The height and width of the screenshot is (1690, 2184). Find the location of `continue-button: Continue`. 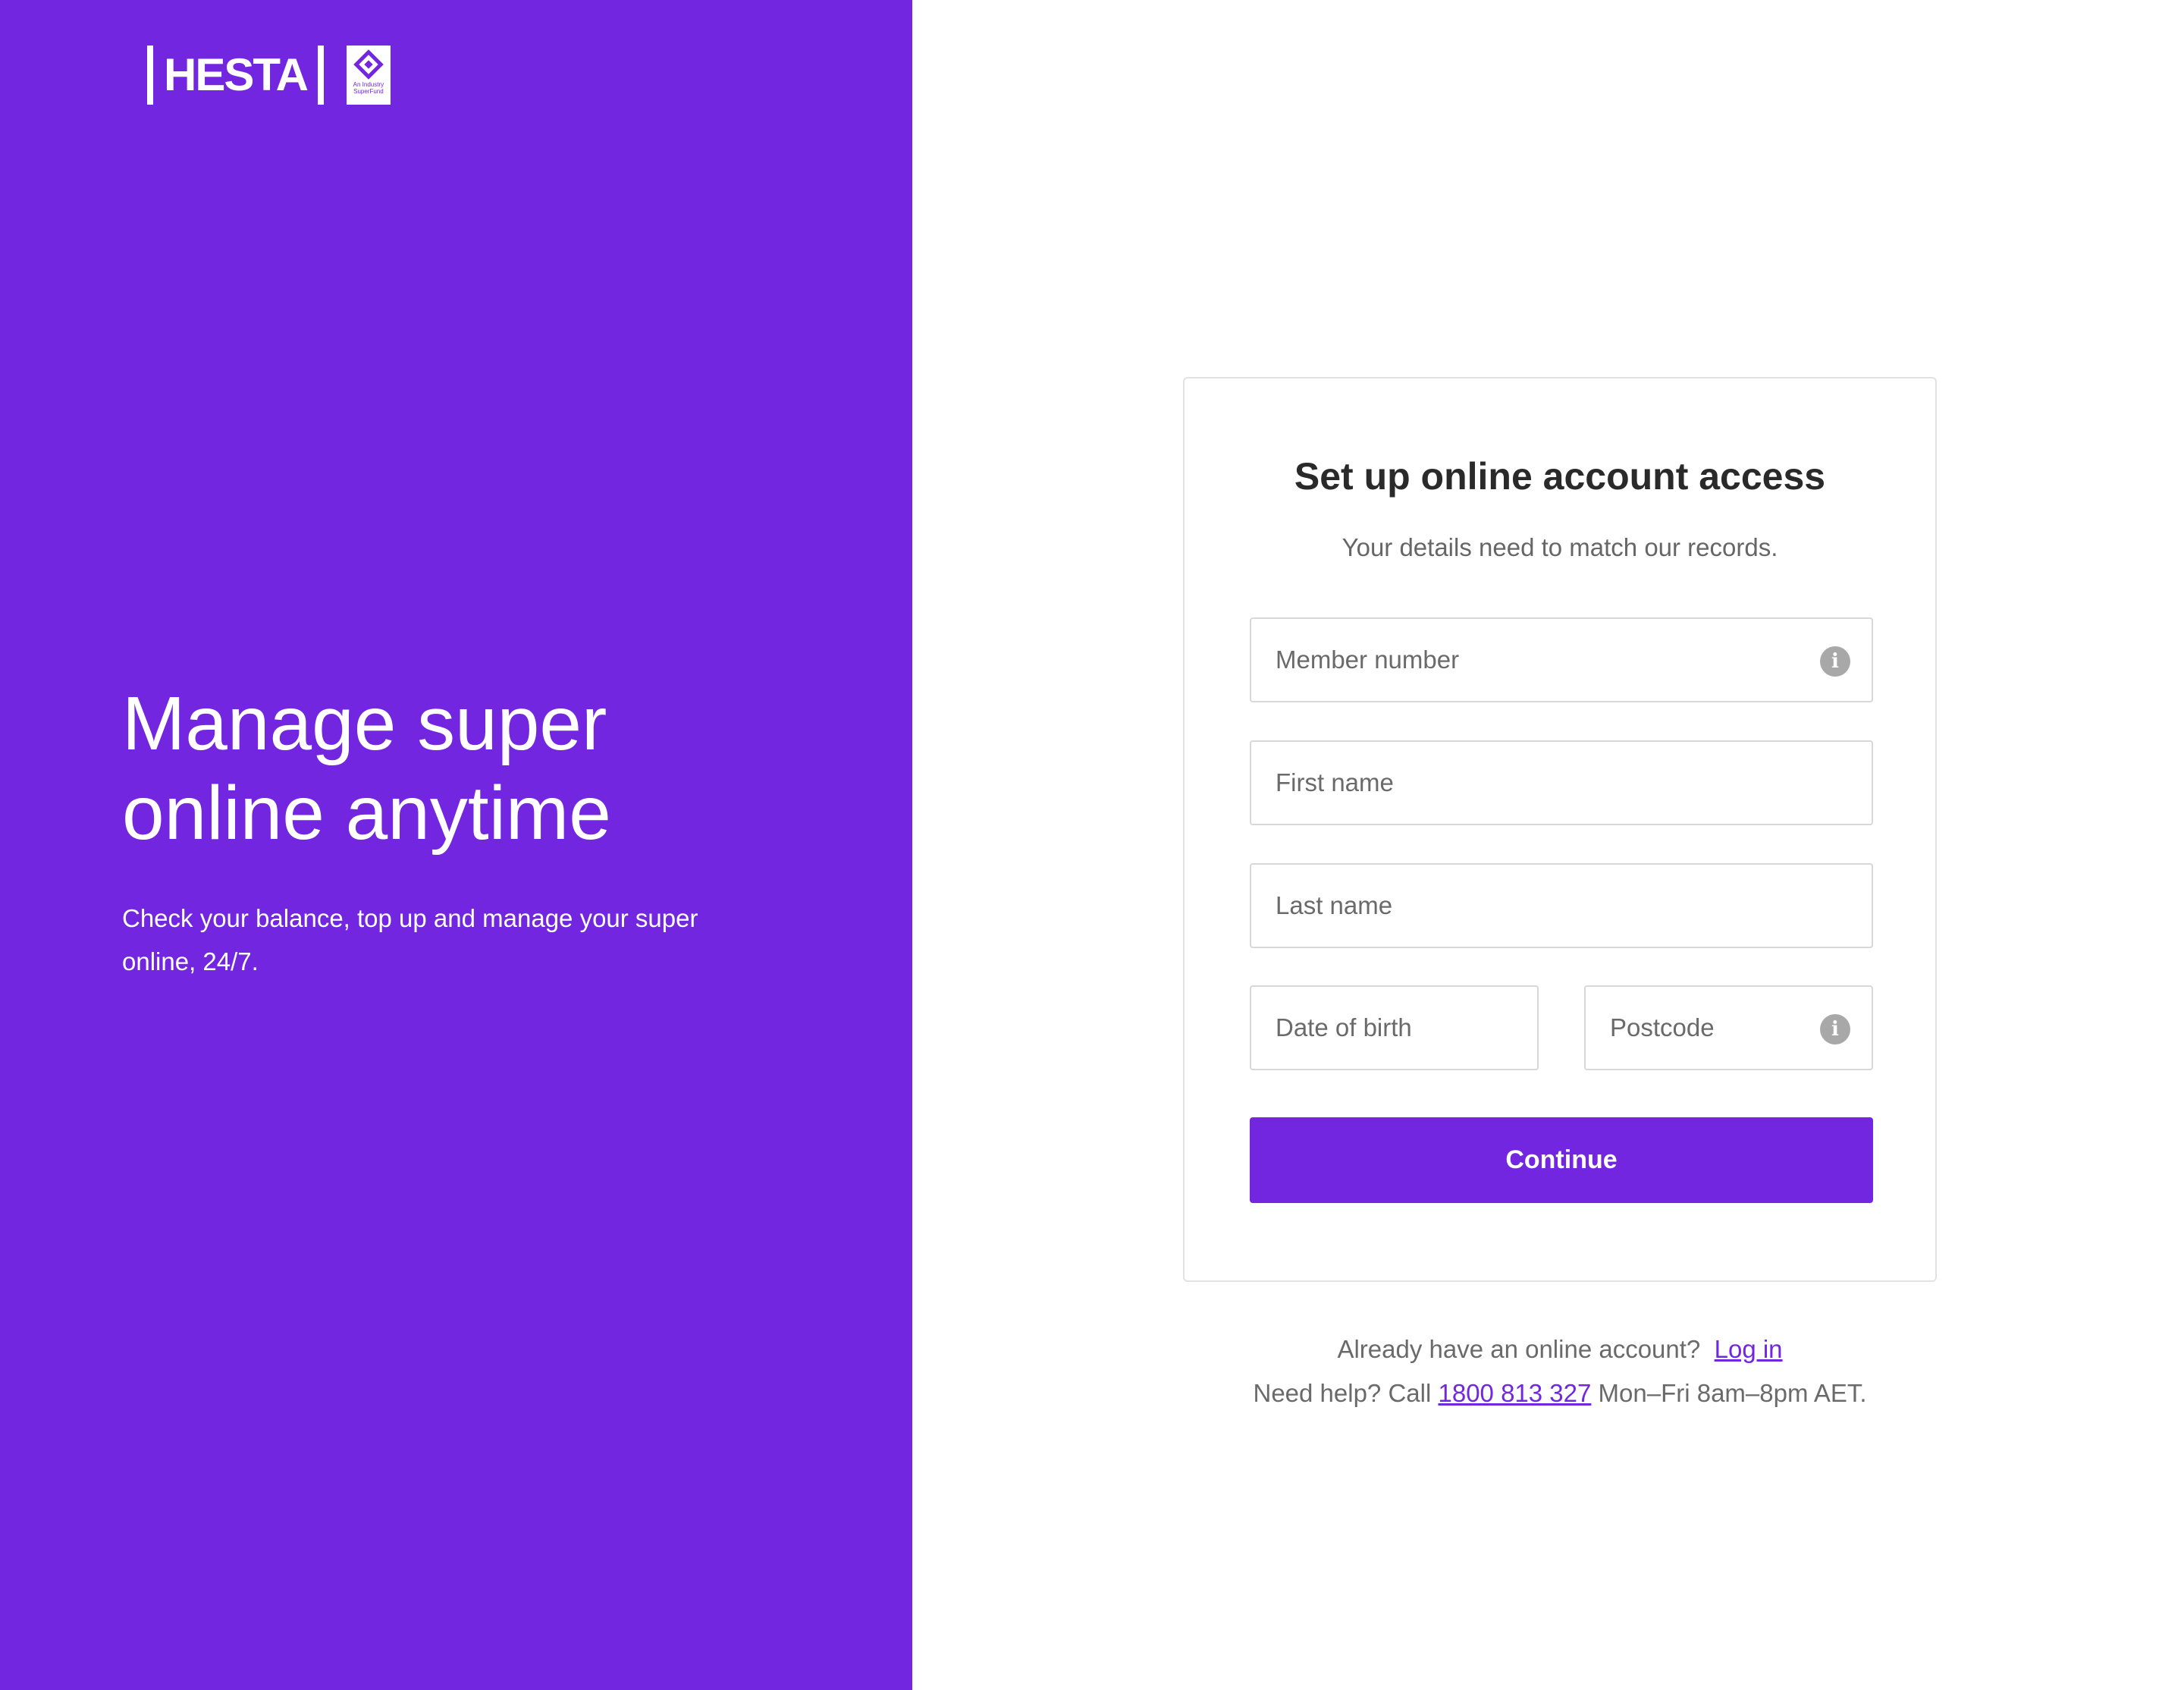

continue-button: Continue is located at coordinates (1561, 1160).